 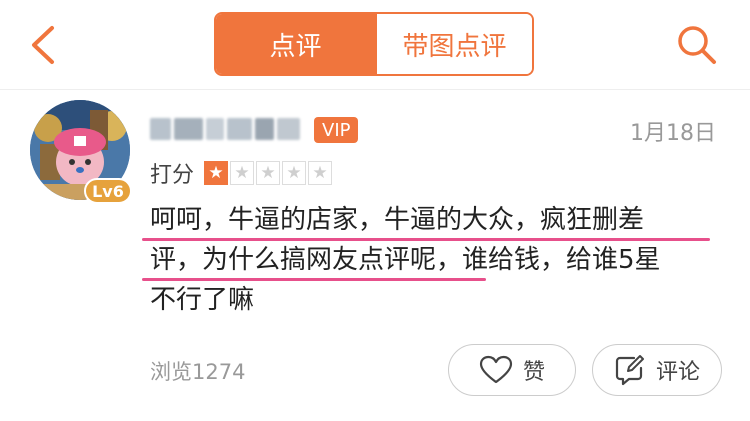 What do you see at coordinates (496, 369) in the screenshot?
I see `heart-icon` at bounding box center [496, 369].